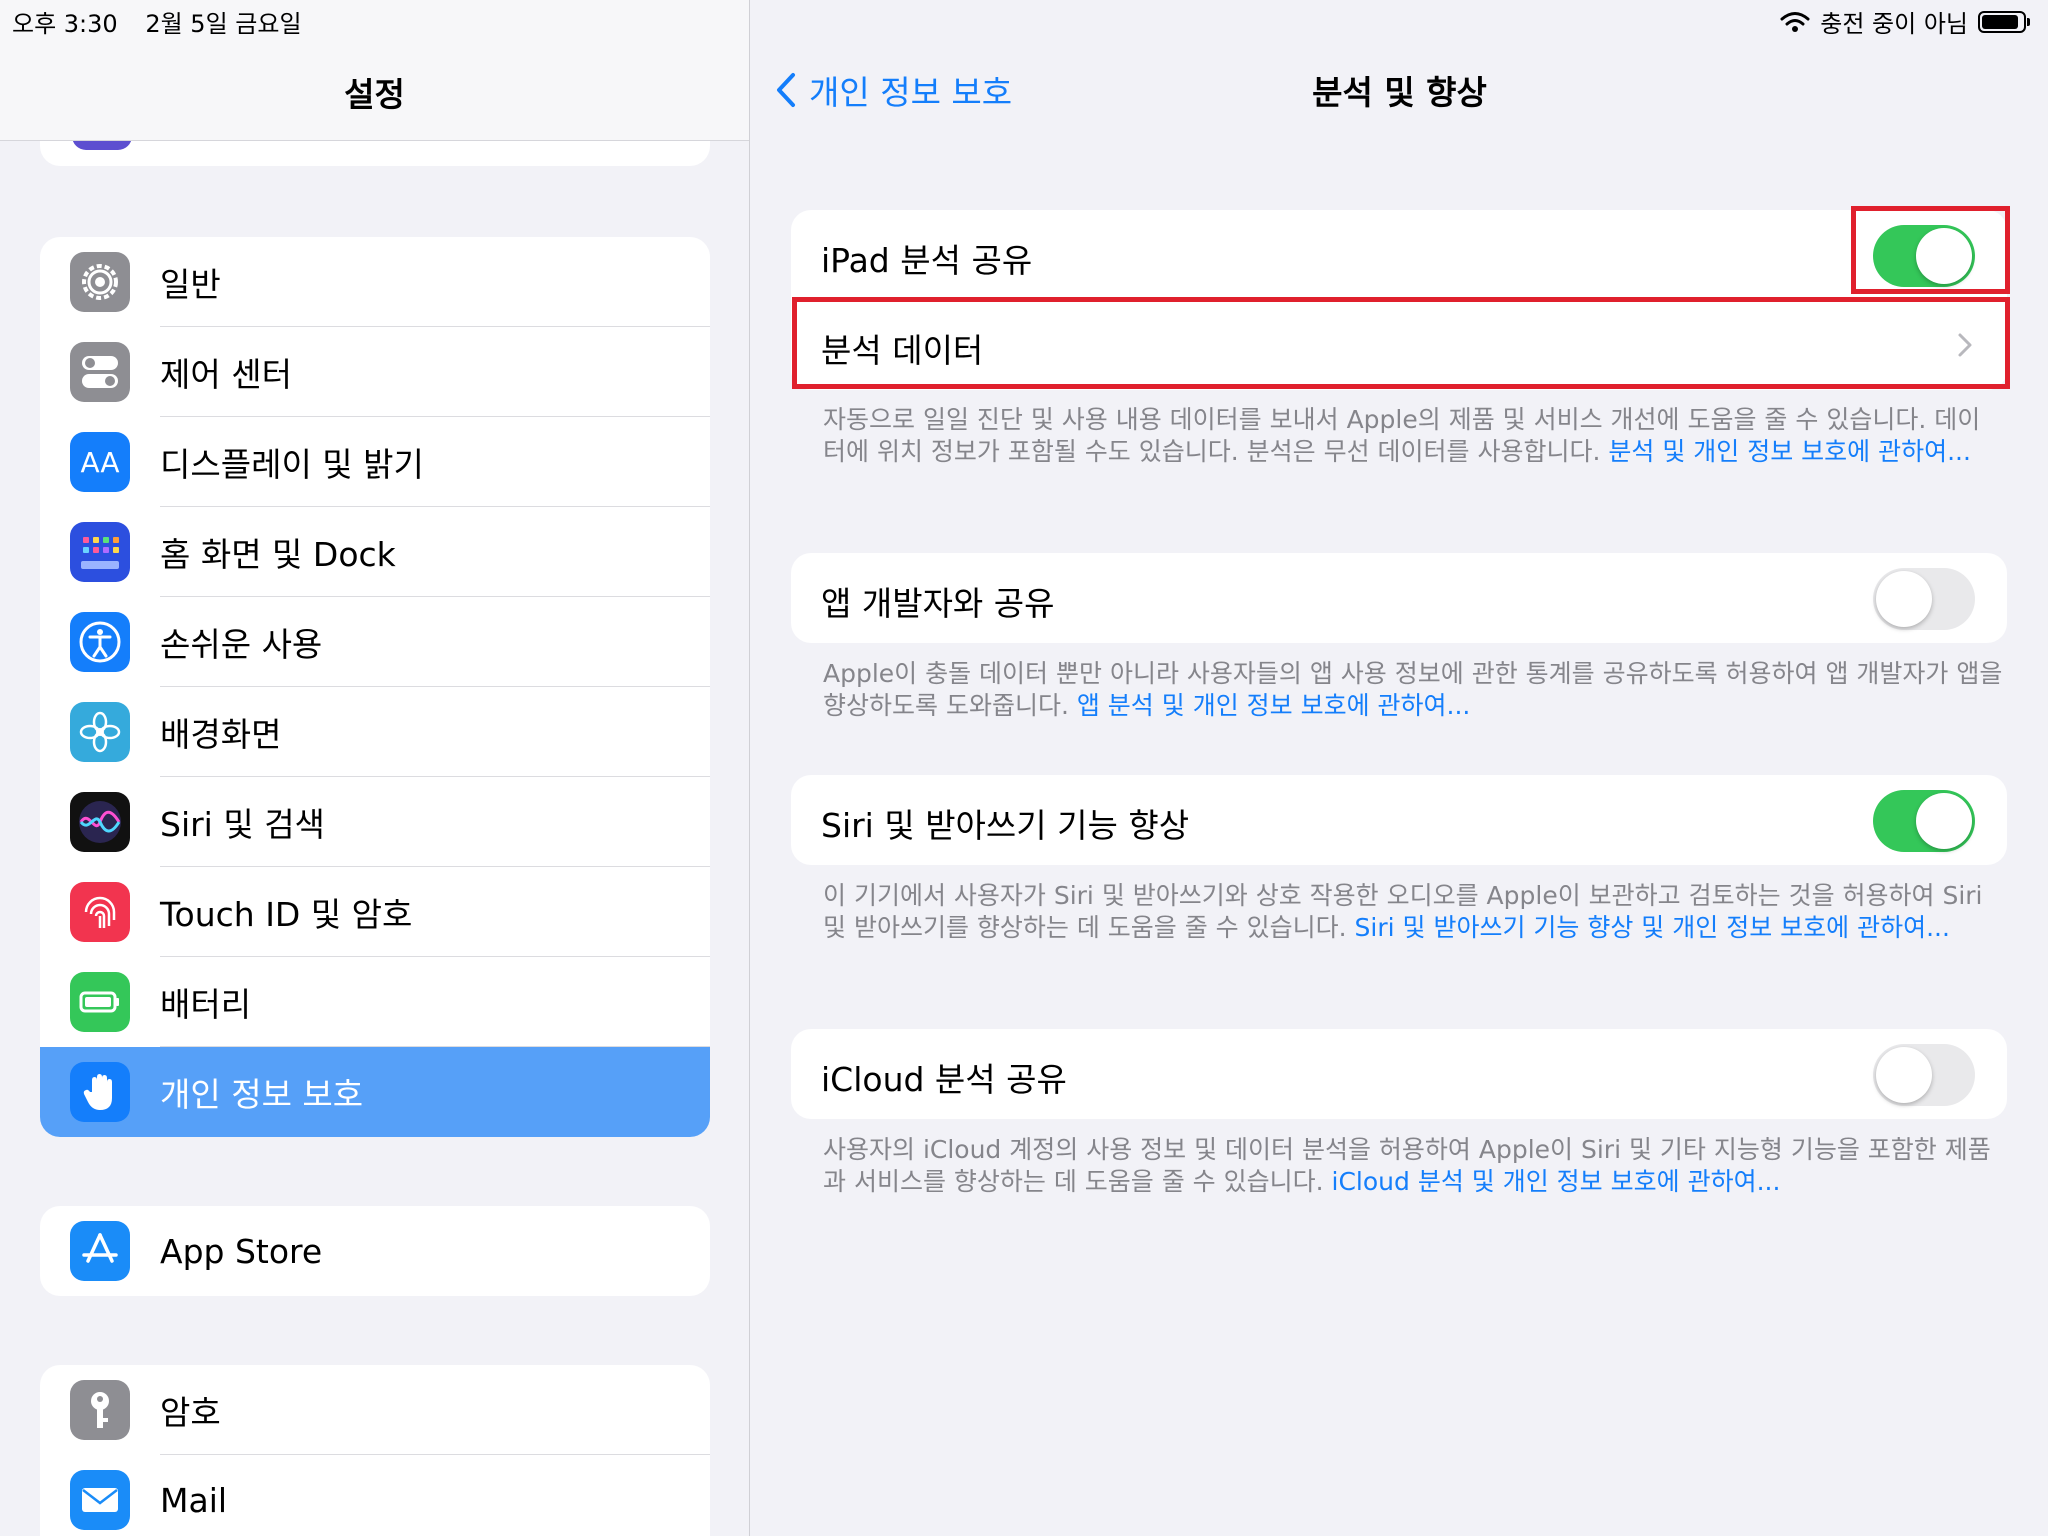 Image resolution: width=2048 pixels, height=1536 pixels. I want to click on battery-icon, so click(100, 1002).